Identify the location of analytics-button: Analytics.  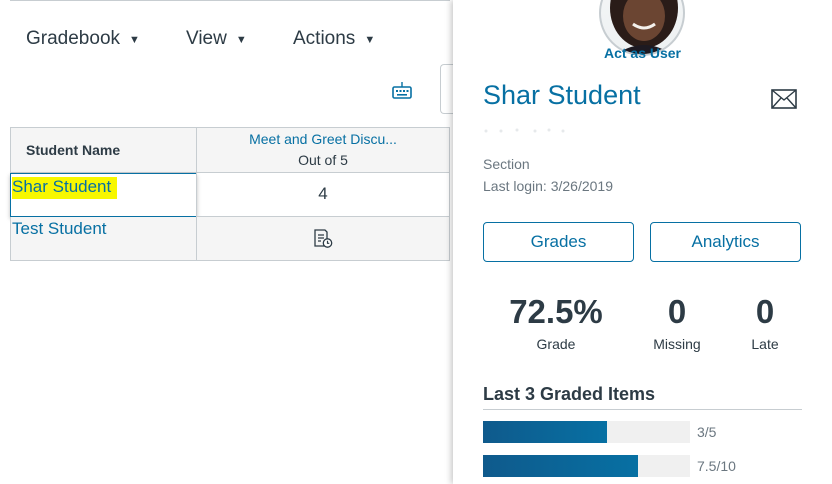
(725, 242).